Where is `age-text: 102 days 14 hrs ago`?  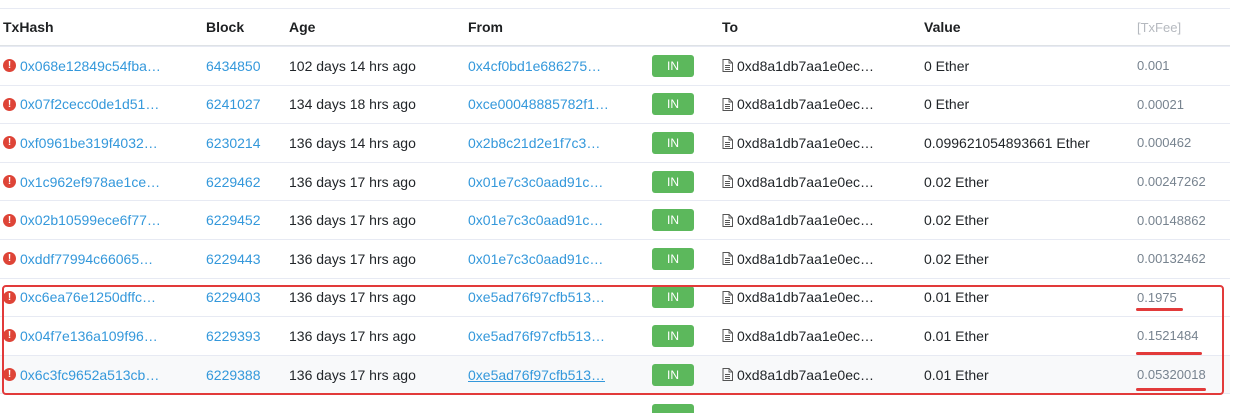 age-text: 102 days 14 hrs ago is located at coordinates (352, 65).